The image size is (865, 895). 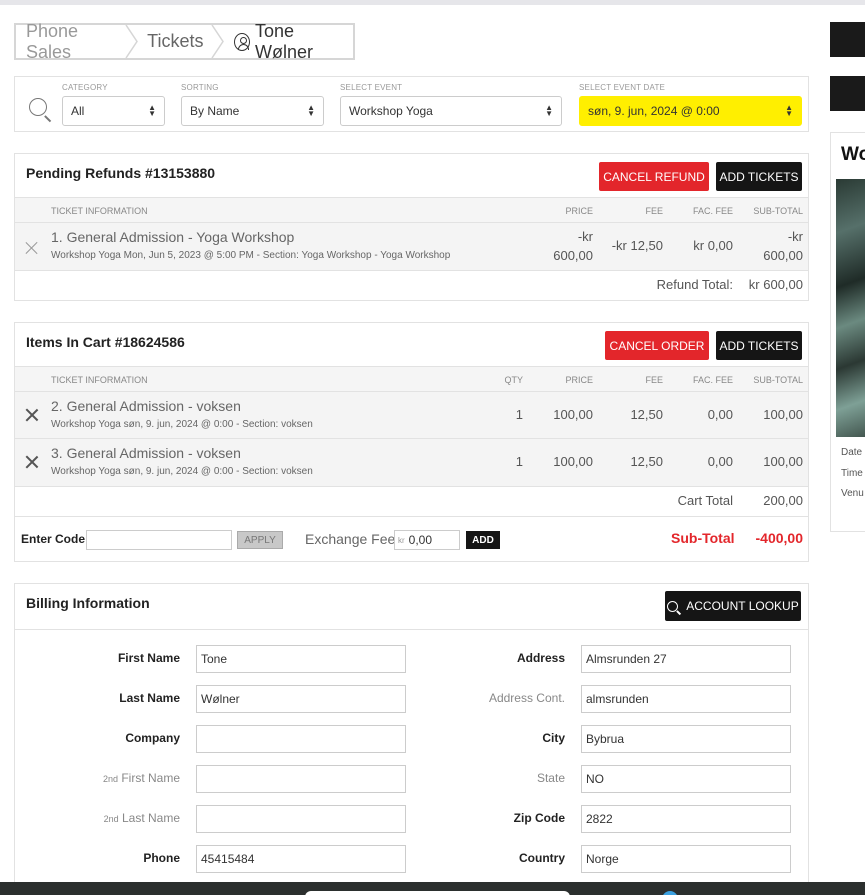 What do you see at coordinates (686, 659) in the screenshot?
I see `address-input: Almsrunden 27` at bounding box center [686, 659].